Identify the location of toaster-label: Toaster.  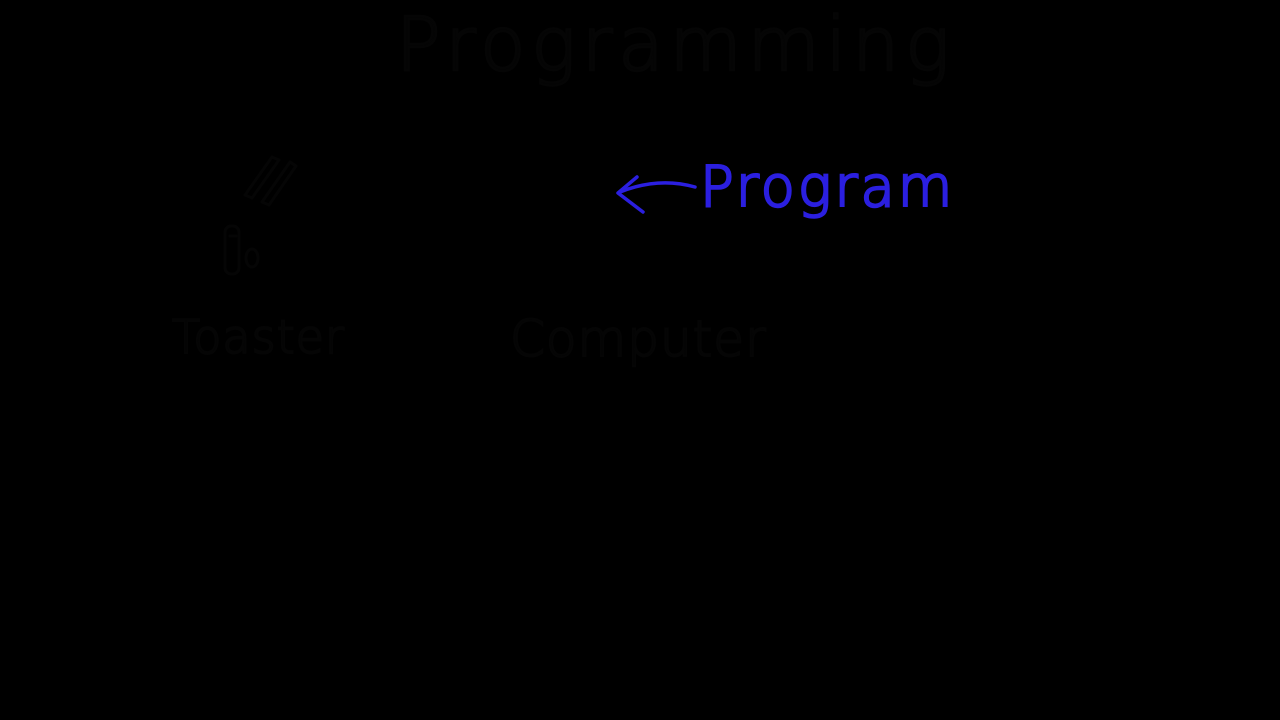
(258, 337).